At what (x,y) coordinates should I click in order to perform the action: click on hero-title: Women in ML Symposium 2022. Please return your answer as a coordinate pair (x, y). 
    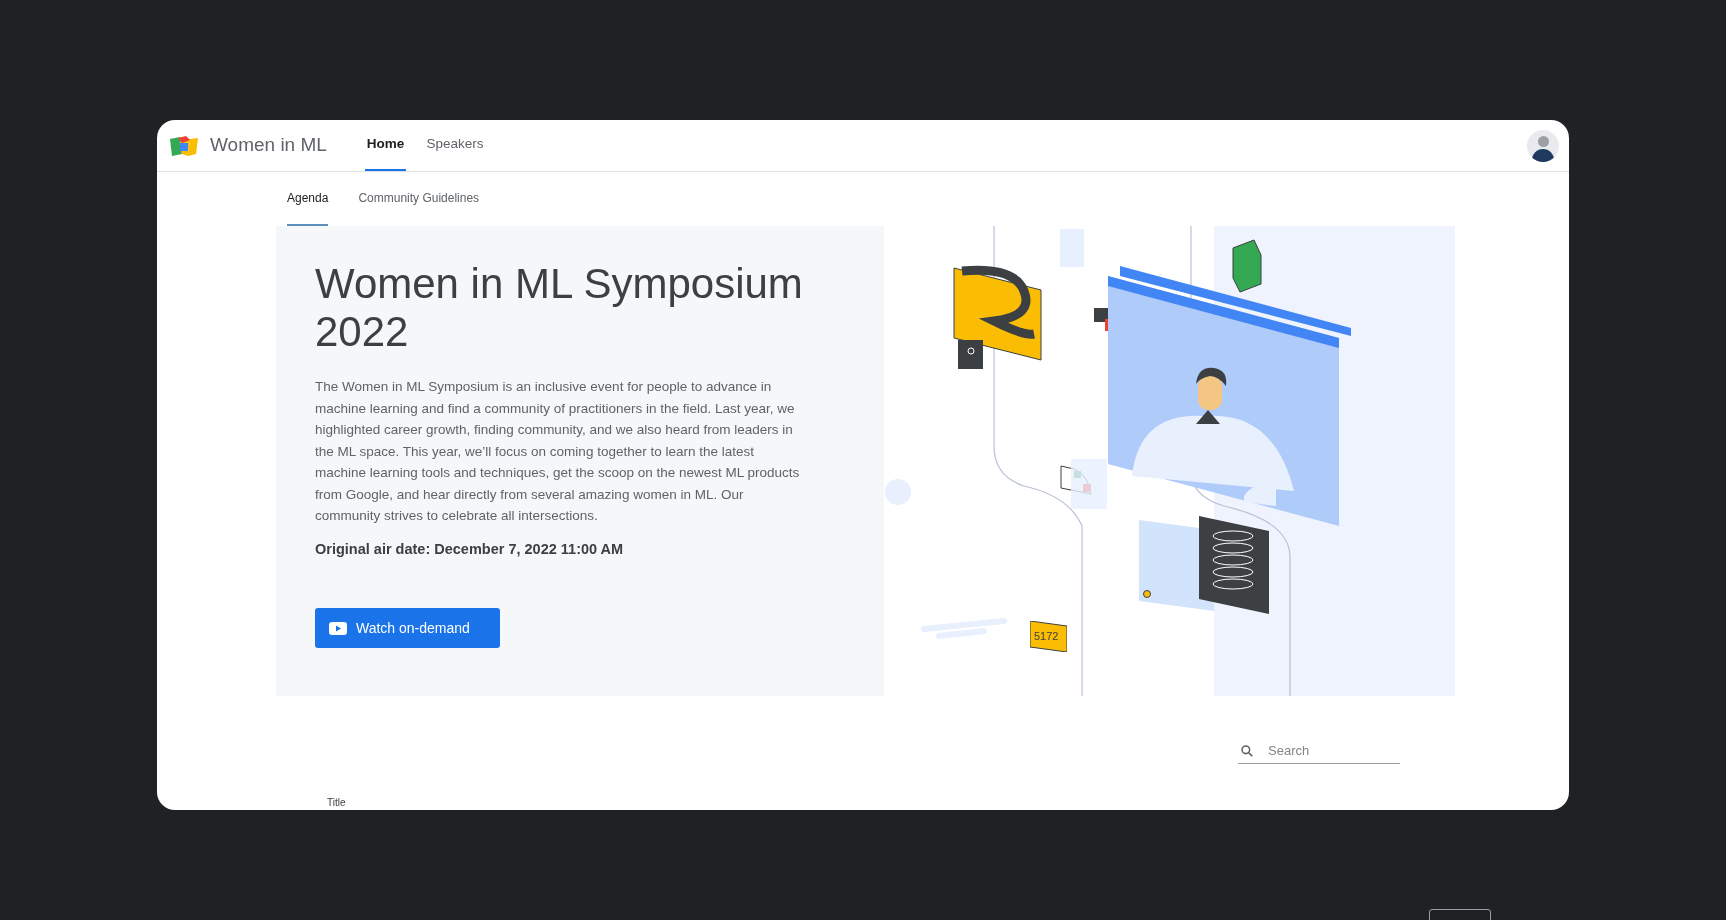
    Looking at the image, I should click on (559, 308).